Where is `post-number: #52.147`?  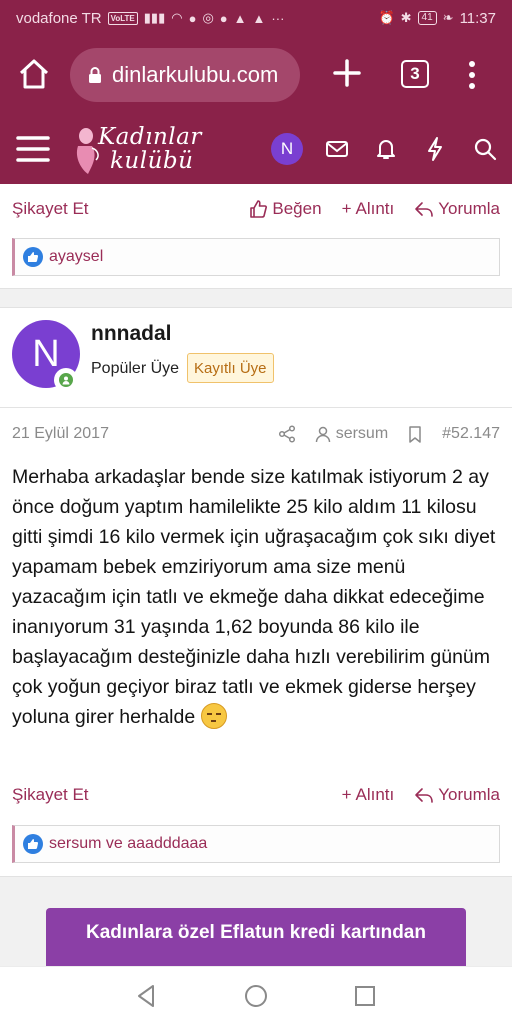
post-number: #52.147 is located at coordinates (471, 434).